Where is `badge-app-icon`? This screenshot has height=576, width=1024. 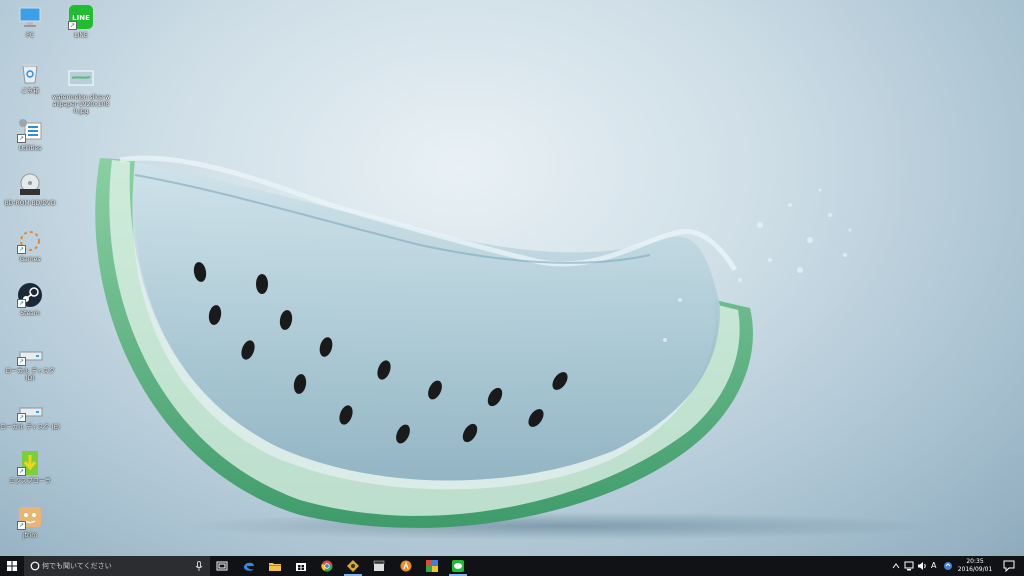 badge-app-icon is located at coordinates (353, 566).